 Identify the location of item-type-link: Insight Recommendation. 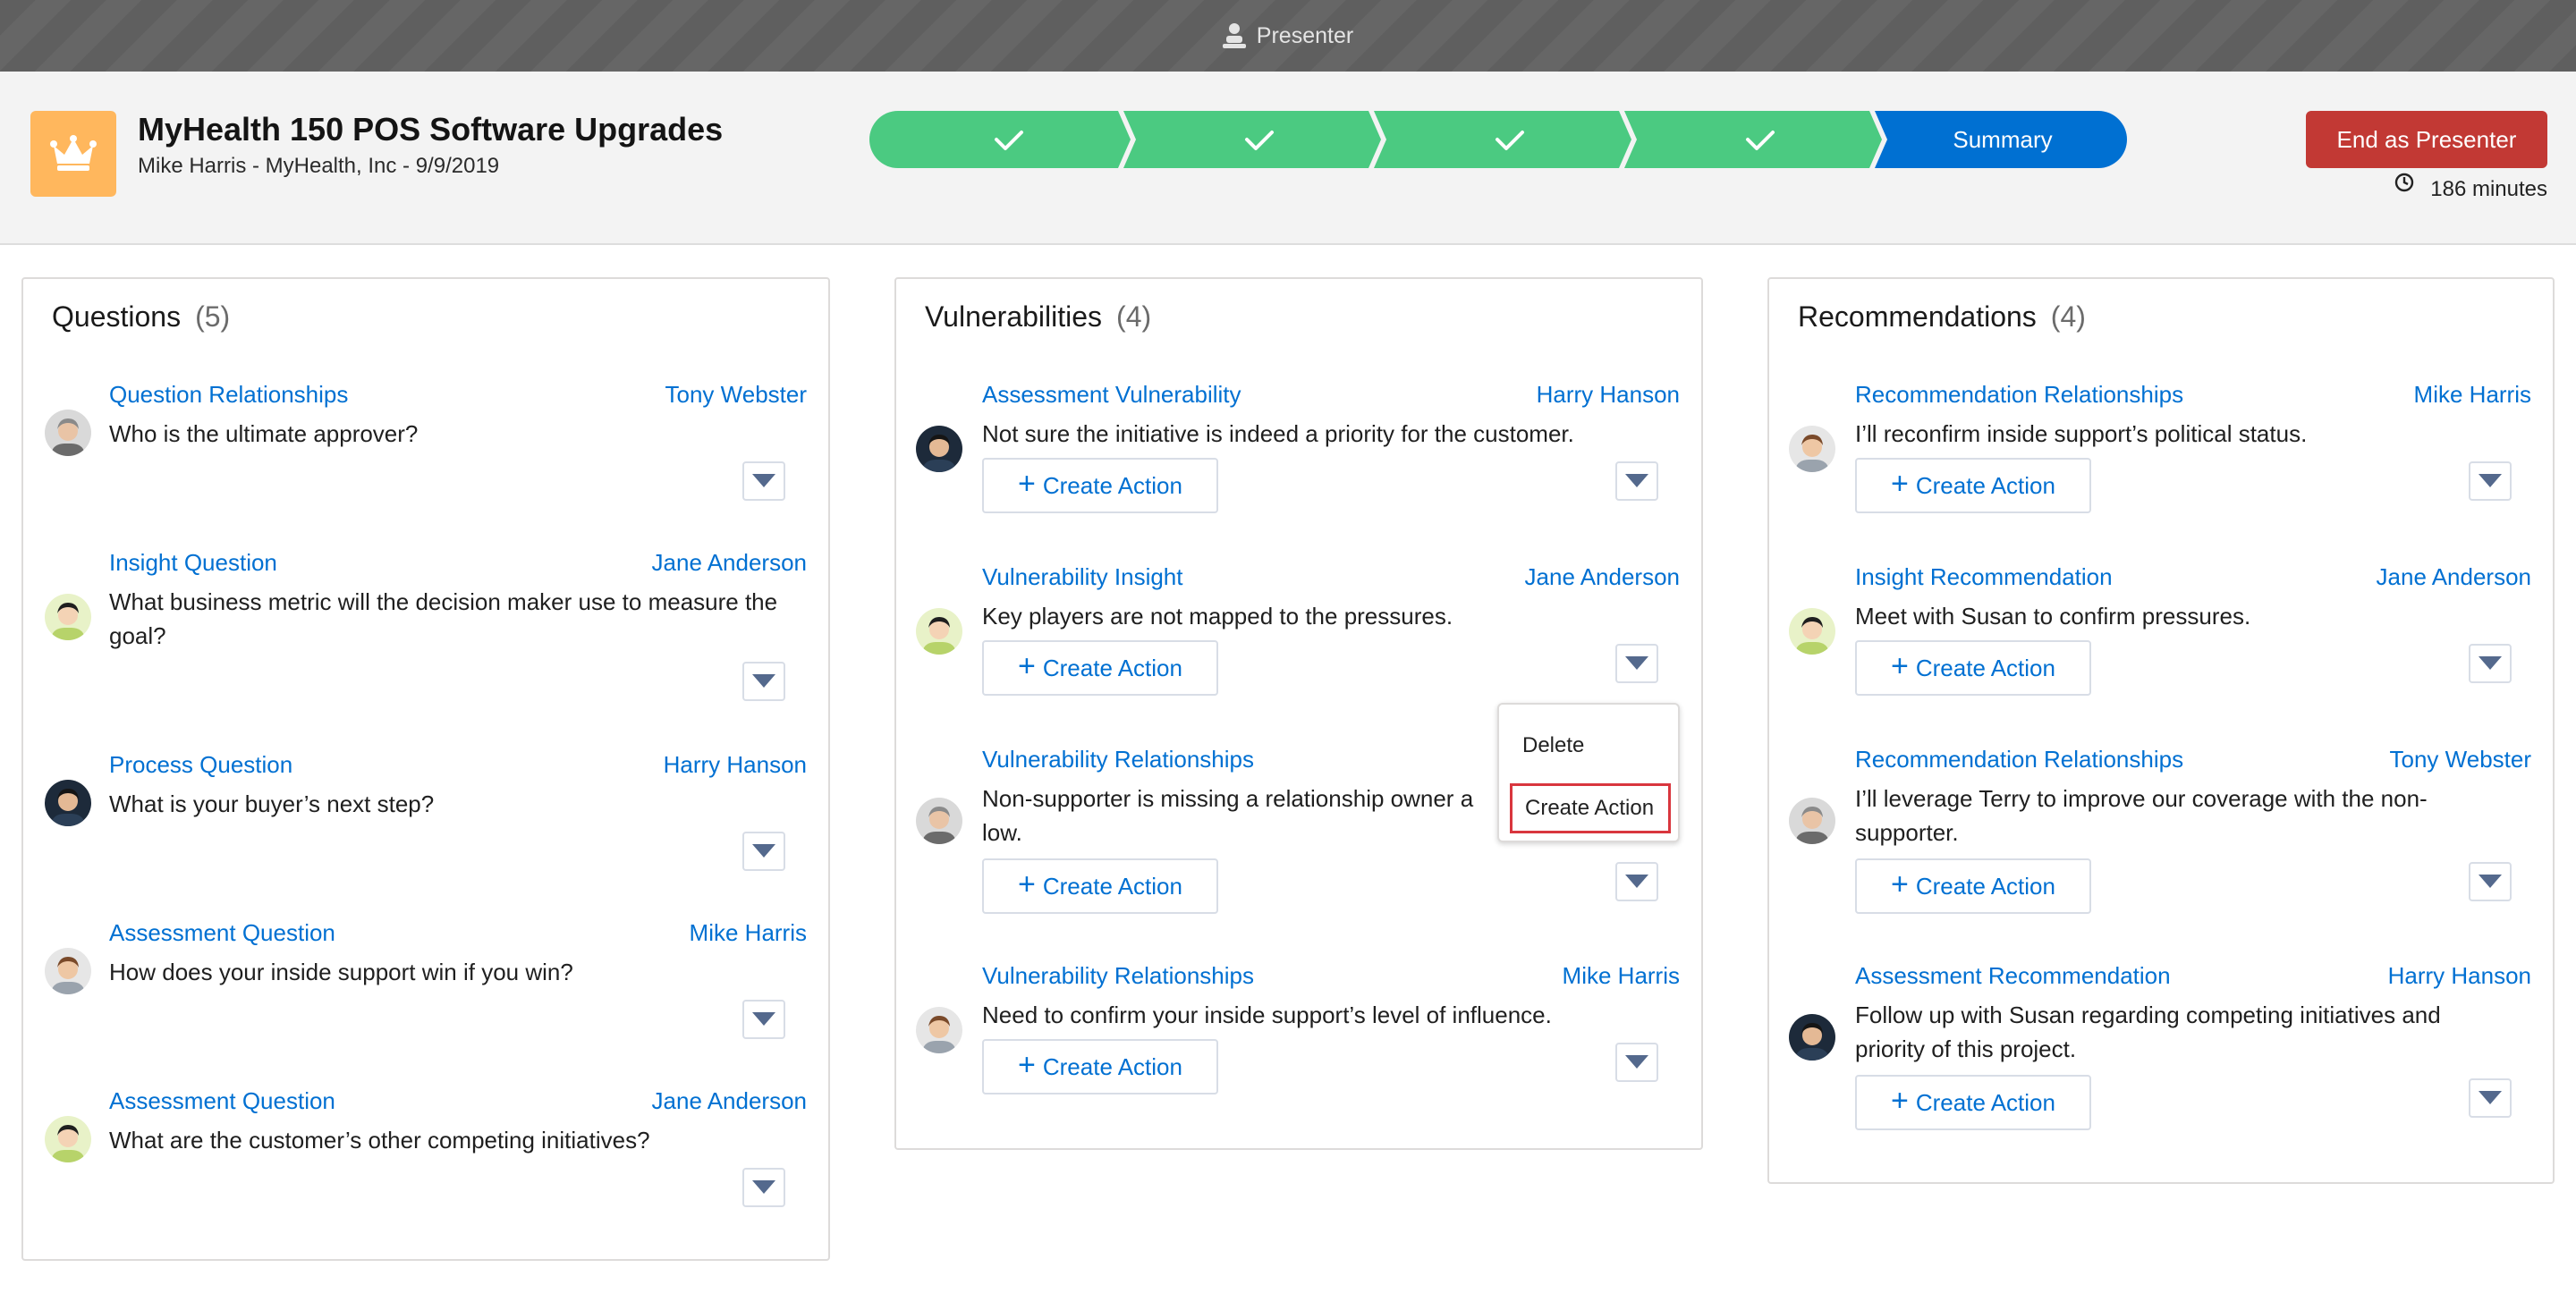
(1984, 577).